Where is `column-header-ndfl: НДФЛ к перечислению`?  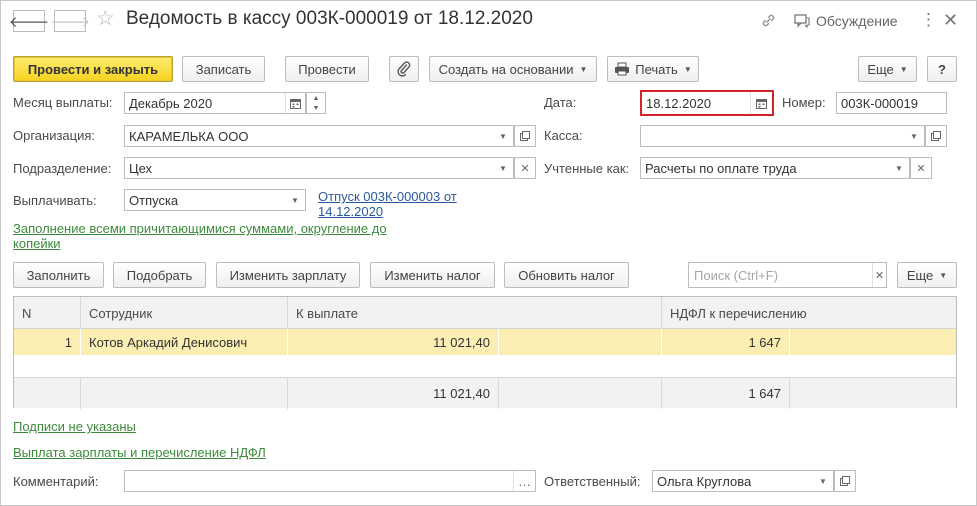
column-header-ndfl: НДФЛ к перечислению is located at coordinates (810, 313).